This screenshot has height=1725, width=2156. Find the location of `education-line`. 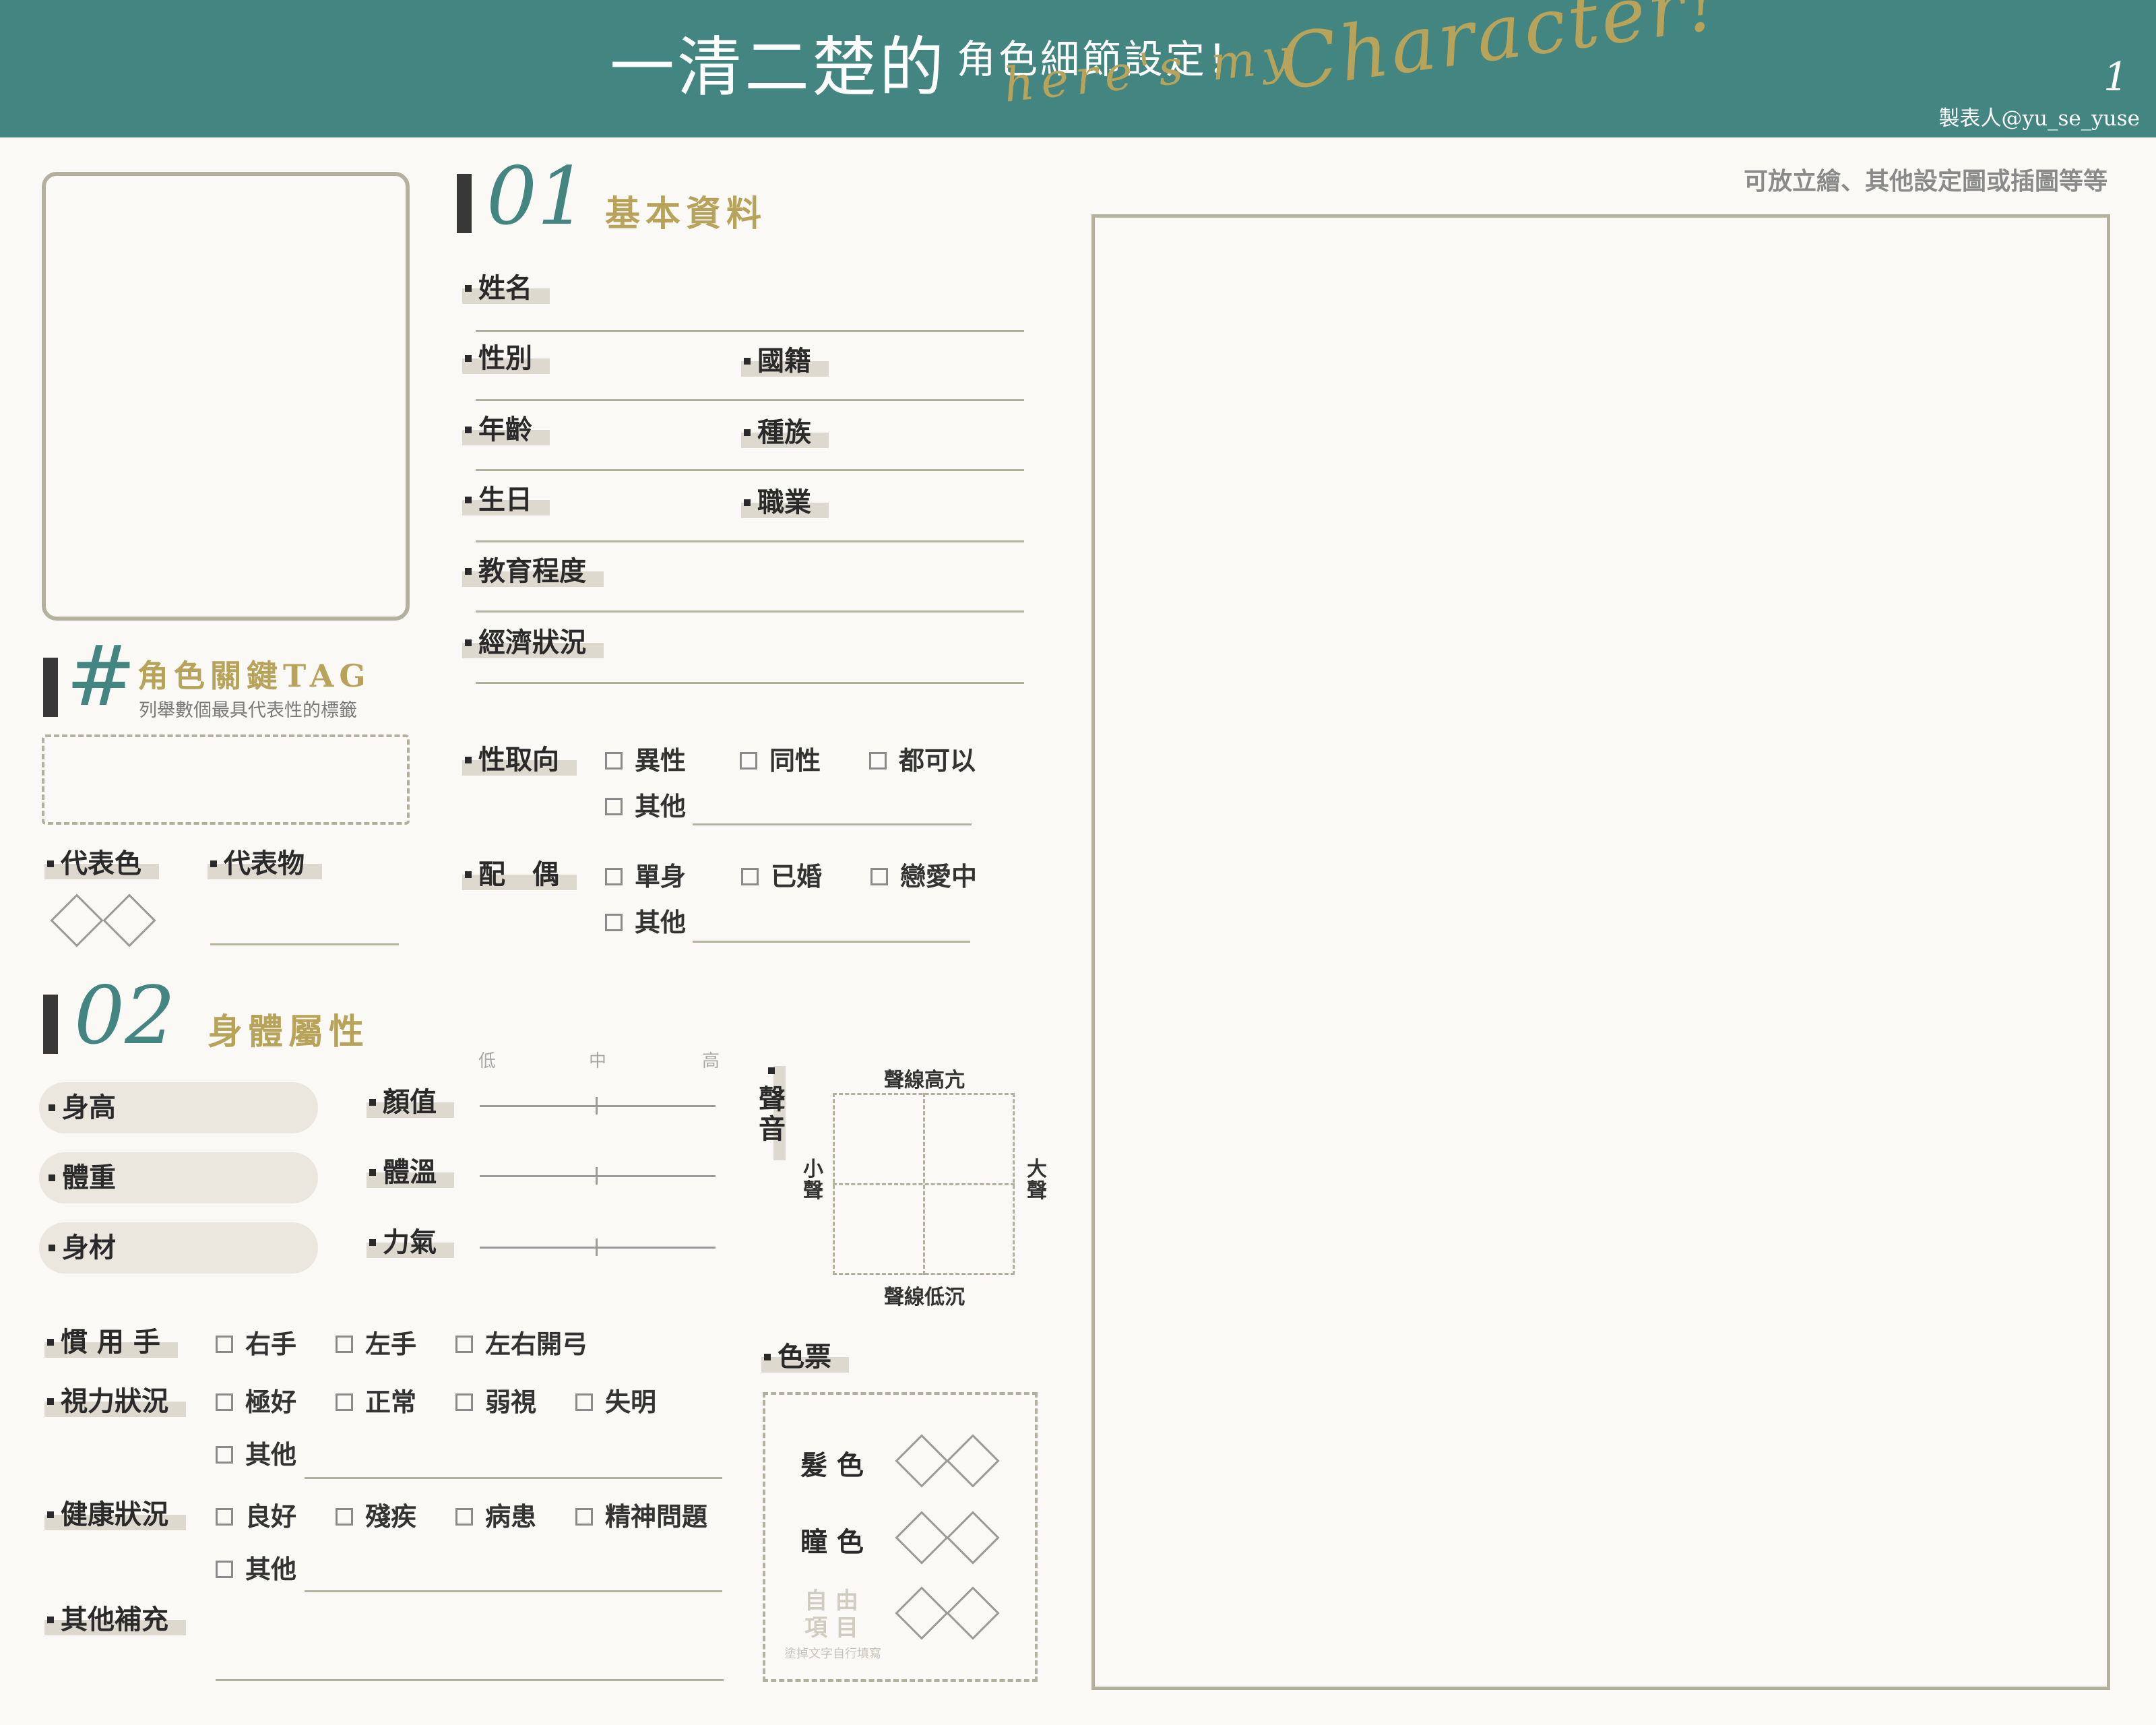

education-line is located at coordinates (750, 611).